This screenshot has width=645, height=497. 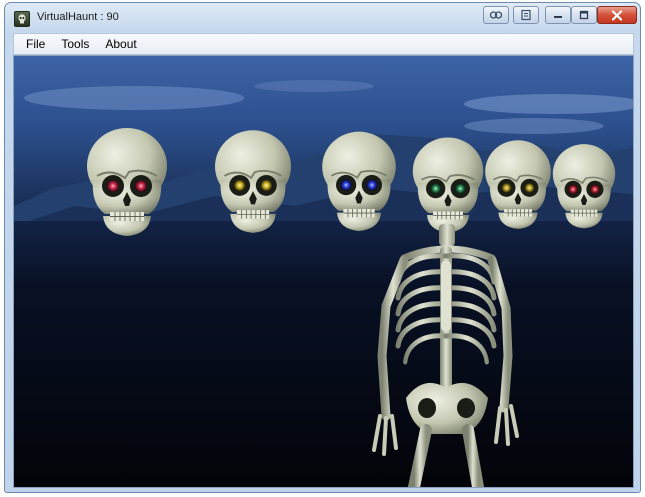 I want to click on menu-bar: File Tools About, so click(x=323, y=44).